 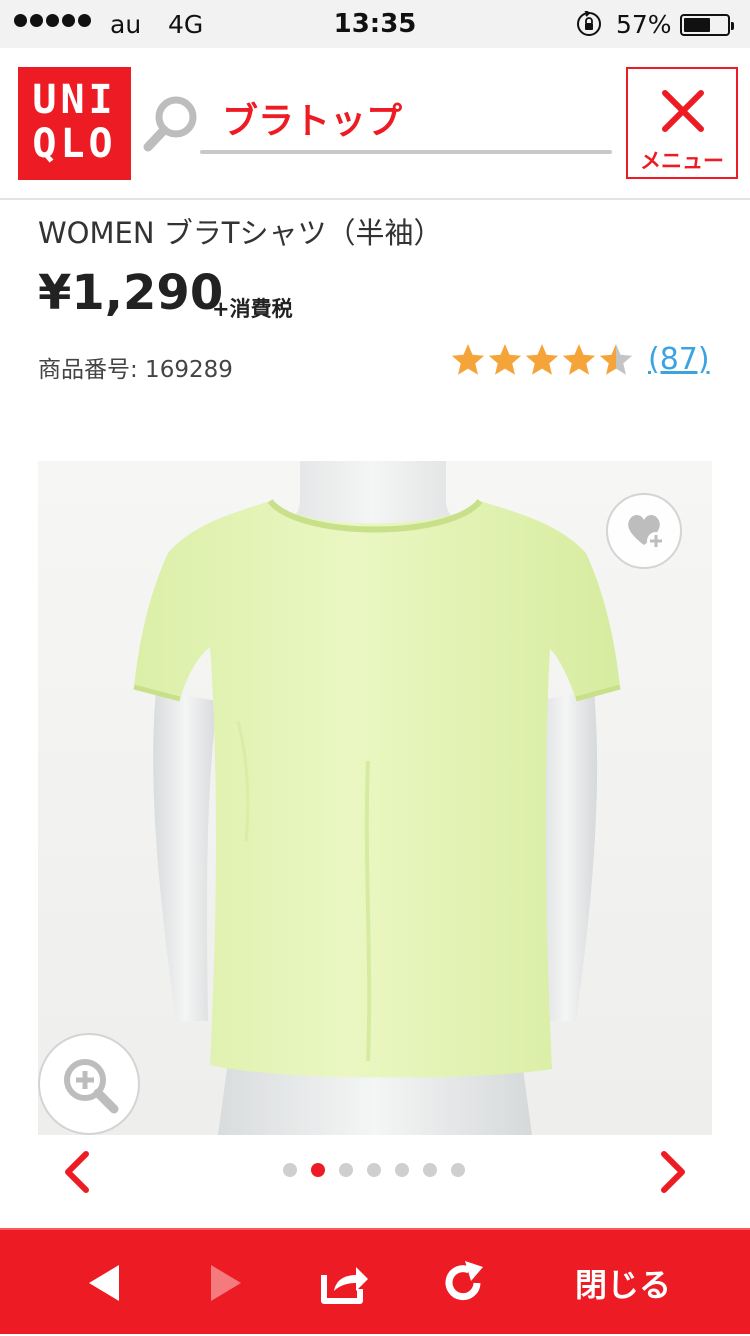 I want to click on close-icon, so click(x=683, y=111).